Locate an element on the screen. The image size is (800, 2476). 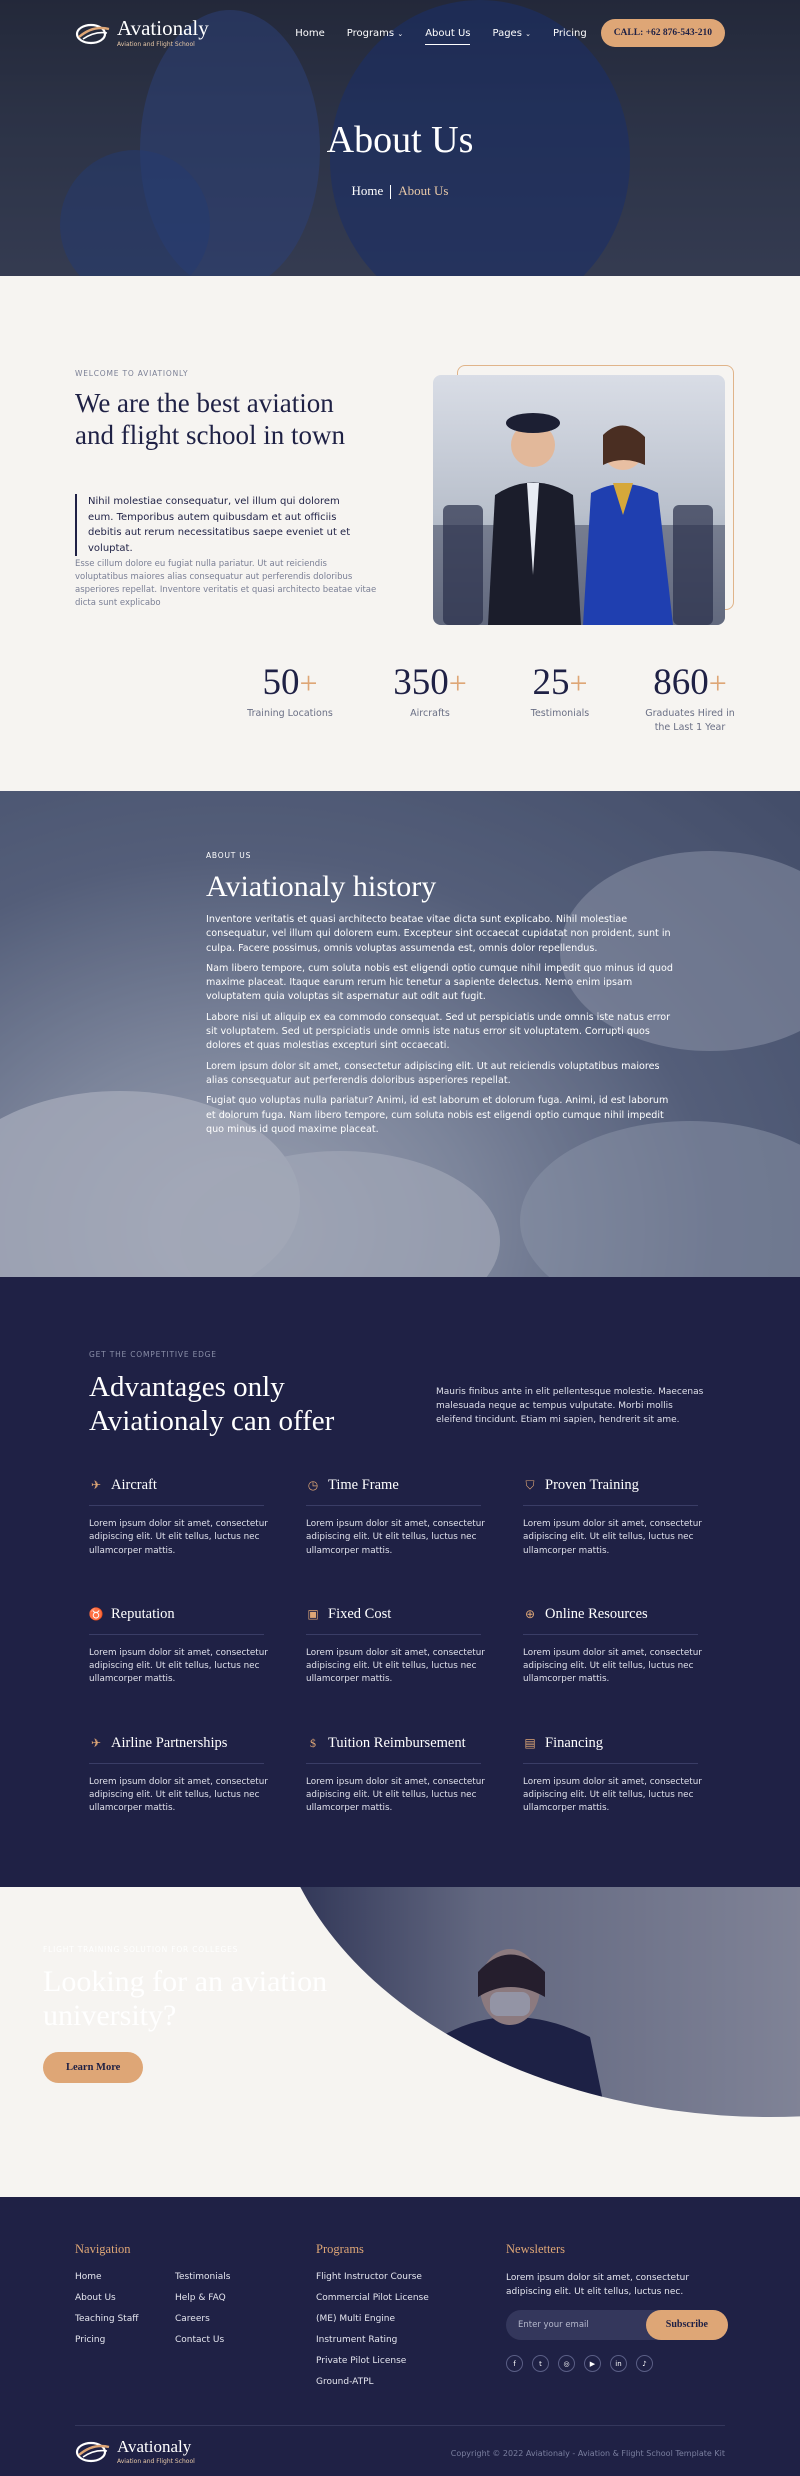
site-logo: Avationaly Aviation and Flight School is located at coordinates (142, 33).